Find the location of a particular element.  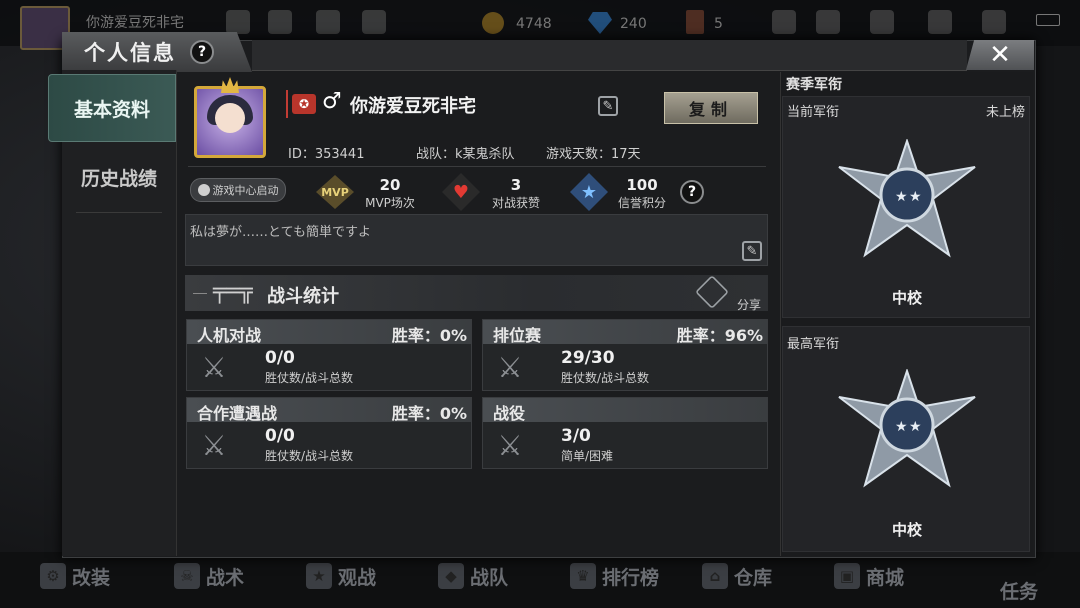

bottom-nav-label: 商城 is located at coordinates (885, 577).